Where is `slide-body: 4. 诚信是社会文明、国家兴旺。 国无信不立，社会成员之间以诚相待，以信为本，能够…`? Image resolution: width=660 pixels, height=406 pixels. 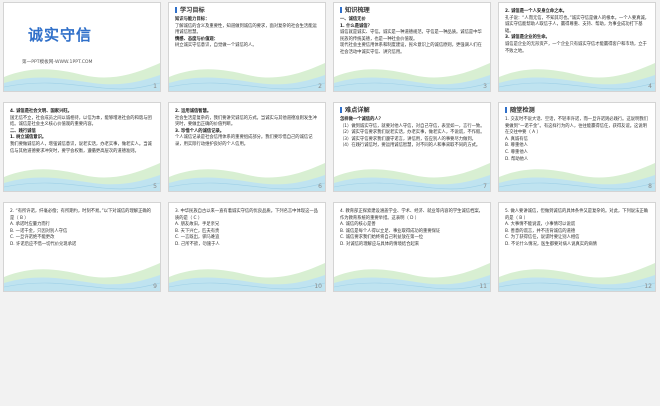
slide-body: 4. 诚信是社会文明、国家兴旺。 国无信不立，社会成员之间以诚相待，以信为本，能够… is located at coordinates (82, 132).